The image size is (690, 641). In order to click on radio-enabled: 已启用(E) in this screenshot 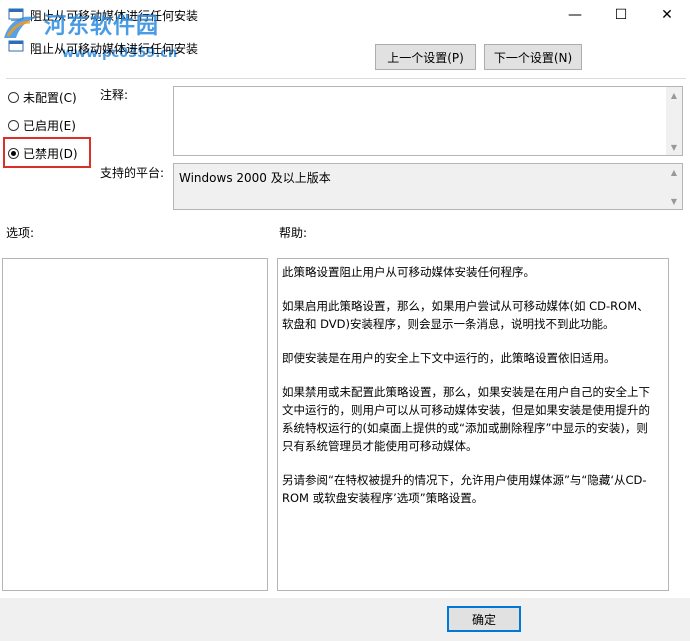, I will do `click(42, 125)`.